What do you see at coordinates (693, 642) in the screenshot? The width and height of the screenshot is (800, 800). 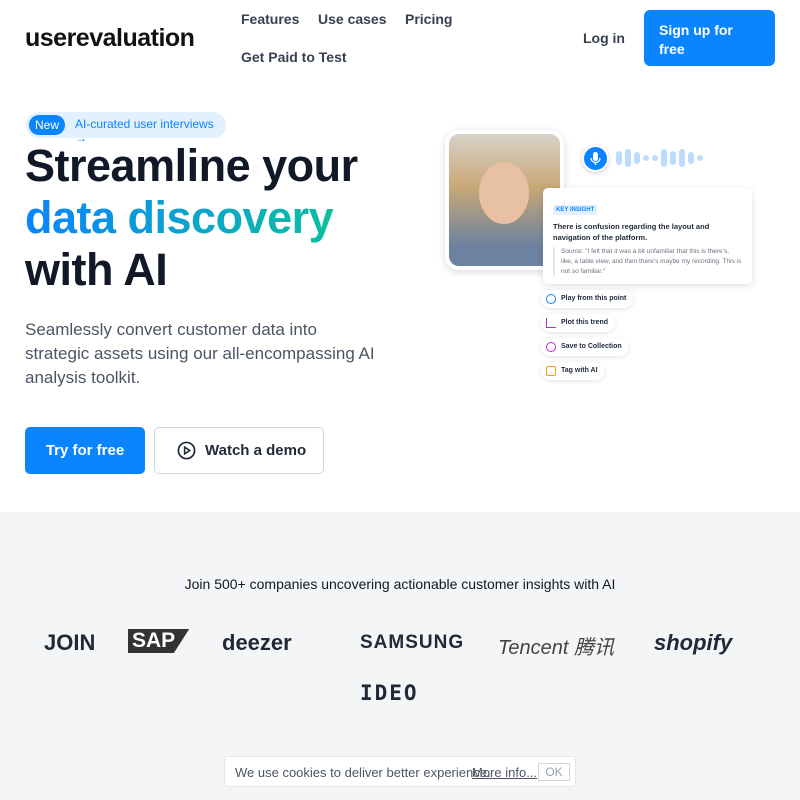 I see `logo-shopify: shopify` at bounding box center [693, 642].